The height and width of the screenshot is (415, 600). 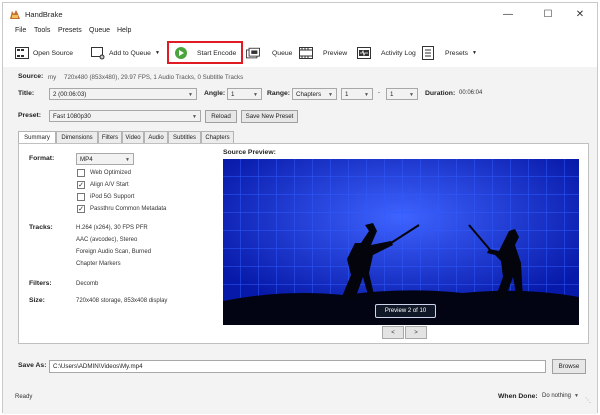 What do you see at coordinates (122, 301) in the screenshot?
I see `size-value: 720x408 storage, 853x408 display` at bounding box center [122, 301].